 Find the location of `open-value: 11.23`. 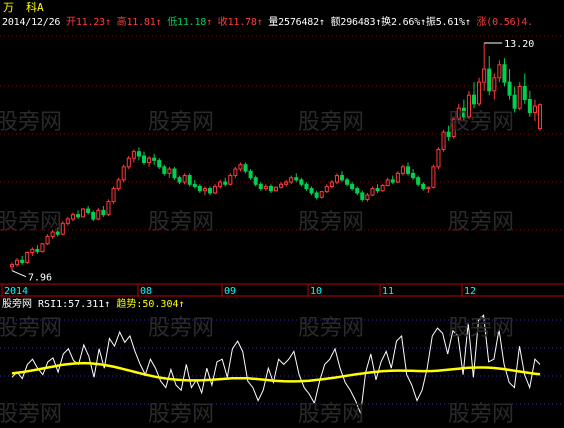

open-value: 11.23 is located at coordinates (90, 22).